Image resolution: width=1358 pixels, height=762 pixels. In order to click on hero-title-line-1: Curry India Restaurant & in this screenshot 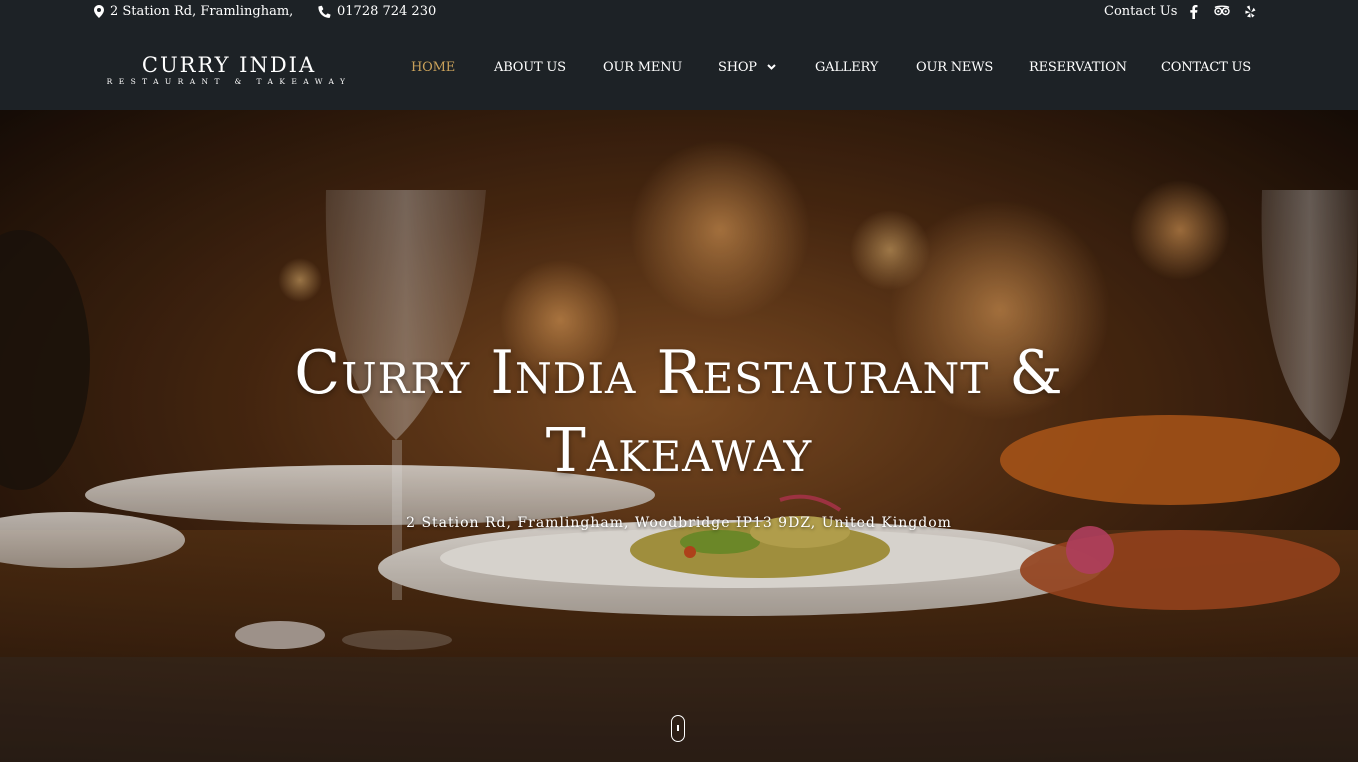, I will do `click(679, 373)`.